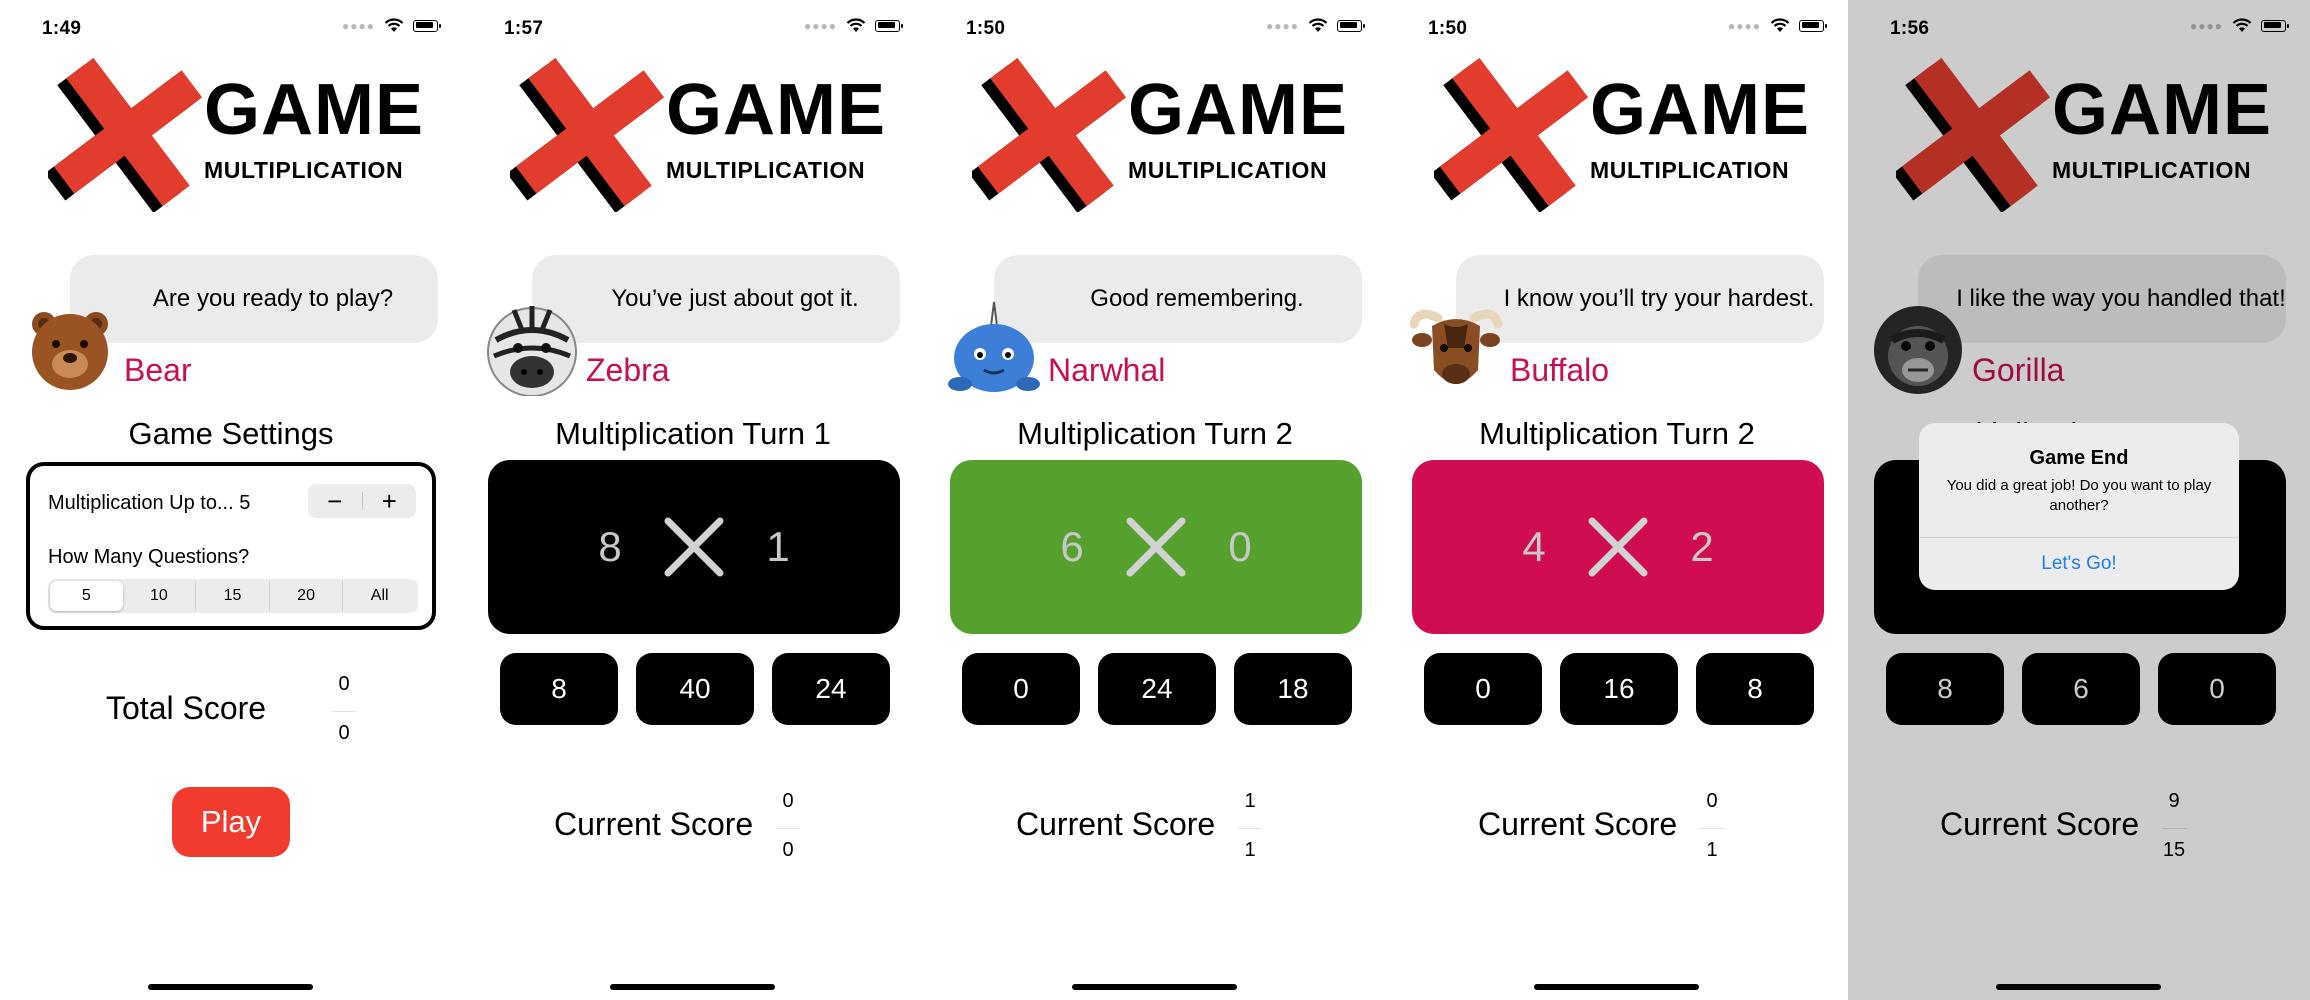 The image size is (2310, 1000). What do you see at coordinates (159, 596) in the screenshot?
I see `segment-10: 10` at bounding box center [159, 596].